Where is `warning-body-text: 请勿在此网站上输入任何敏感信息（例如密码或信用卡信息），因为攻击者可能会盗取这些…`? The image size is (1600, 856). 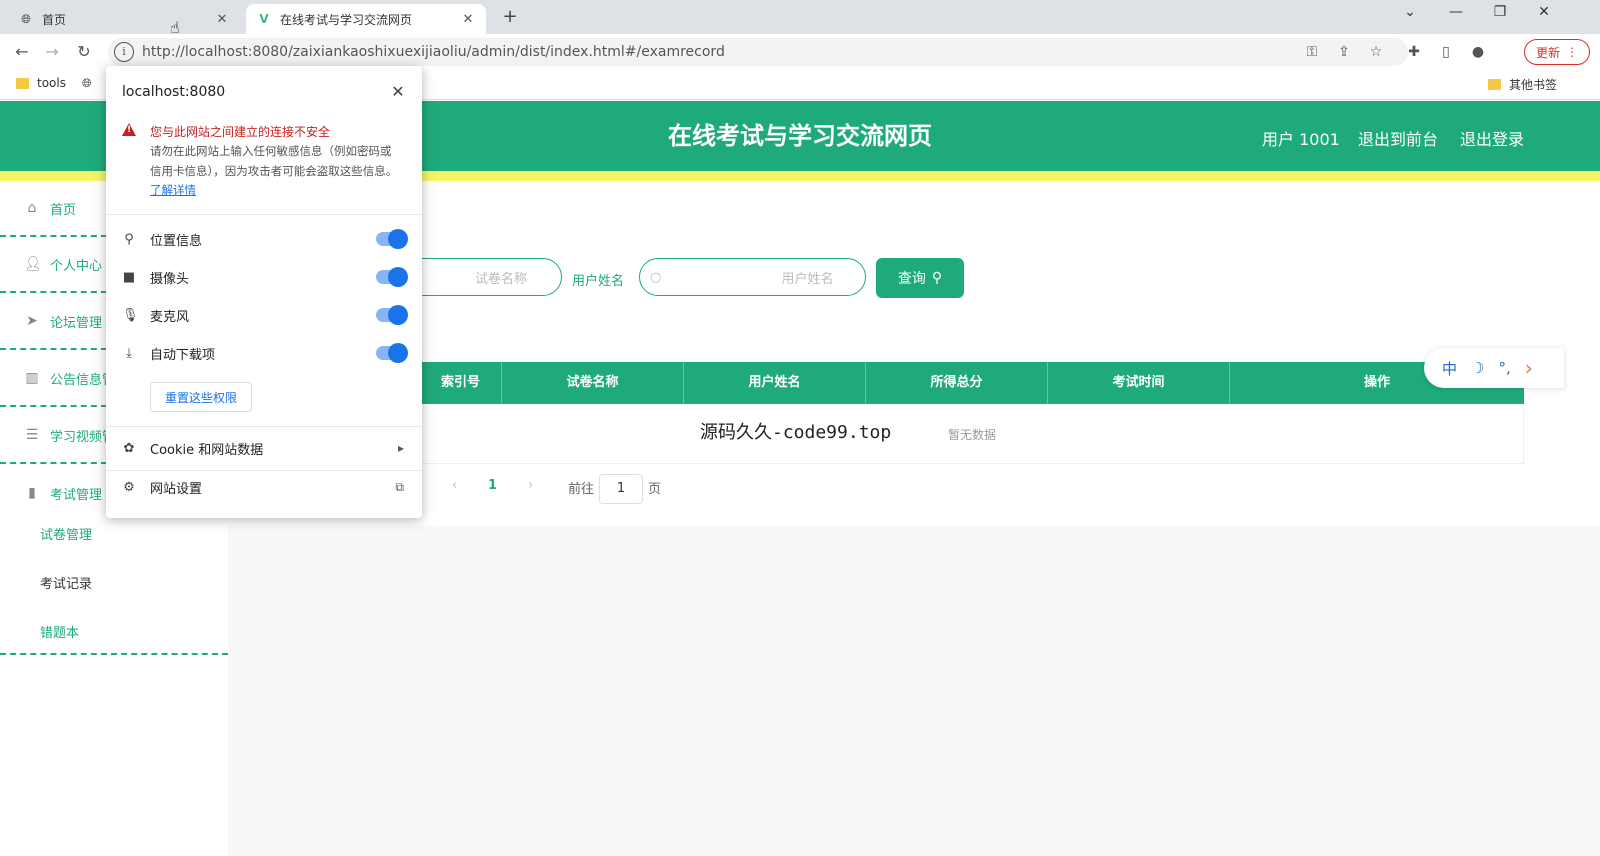 warning-body-text: 请勿在此网站上输入任何敏感信息（例如密码或信用卡信息），因为攻击者可能会盗取这些… is located at coordinates (274, 161).